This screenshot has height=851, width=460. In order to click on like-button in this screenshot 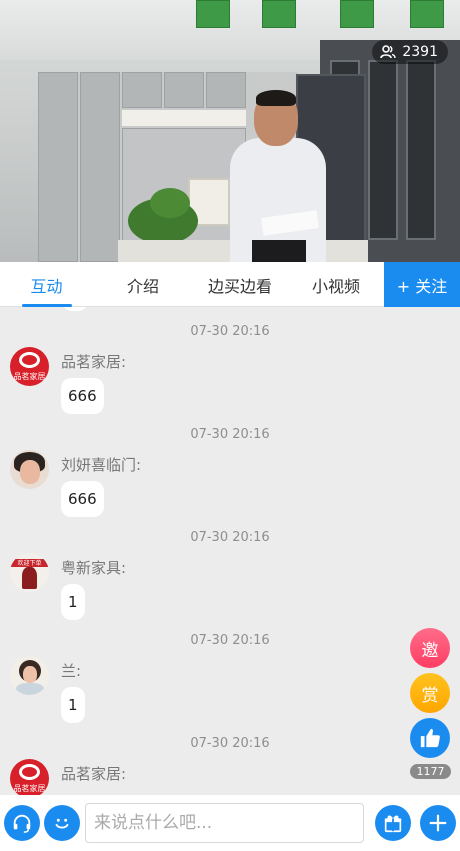, I will do `click(430, 738)`.